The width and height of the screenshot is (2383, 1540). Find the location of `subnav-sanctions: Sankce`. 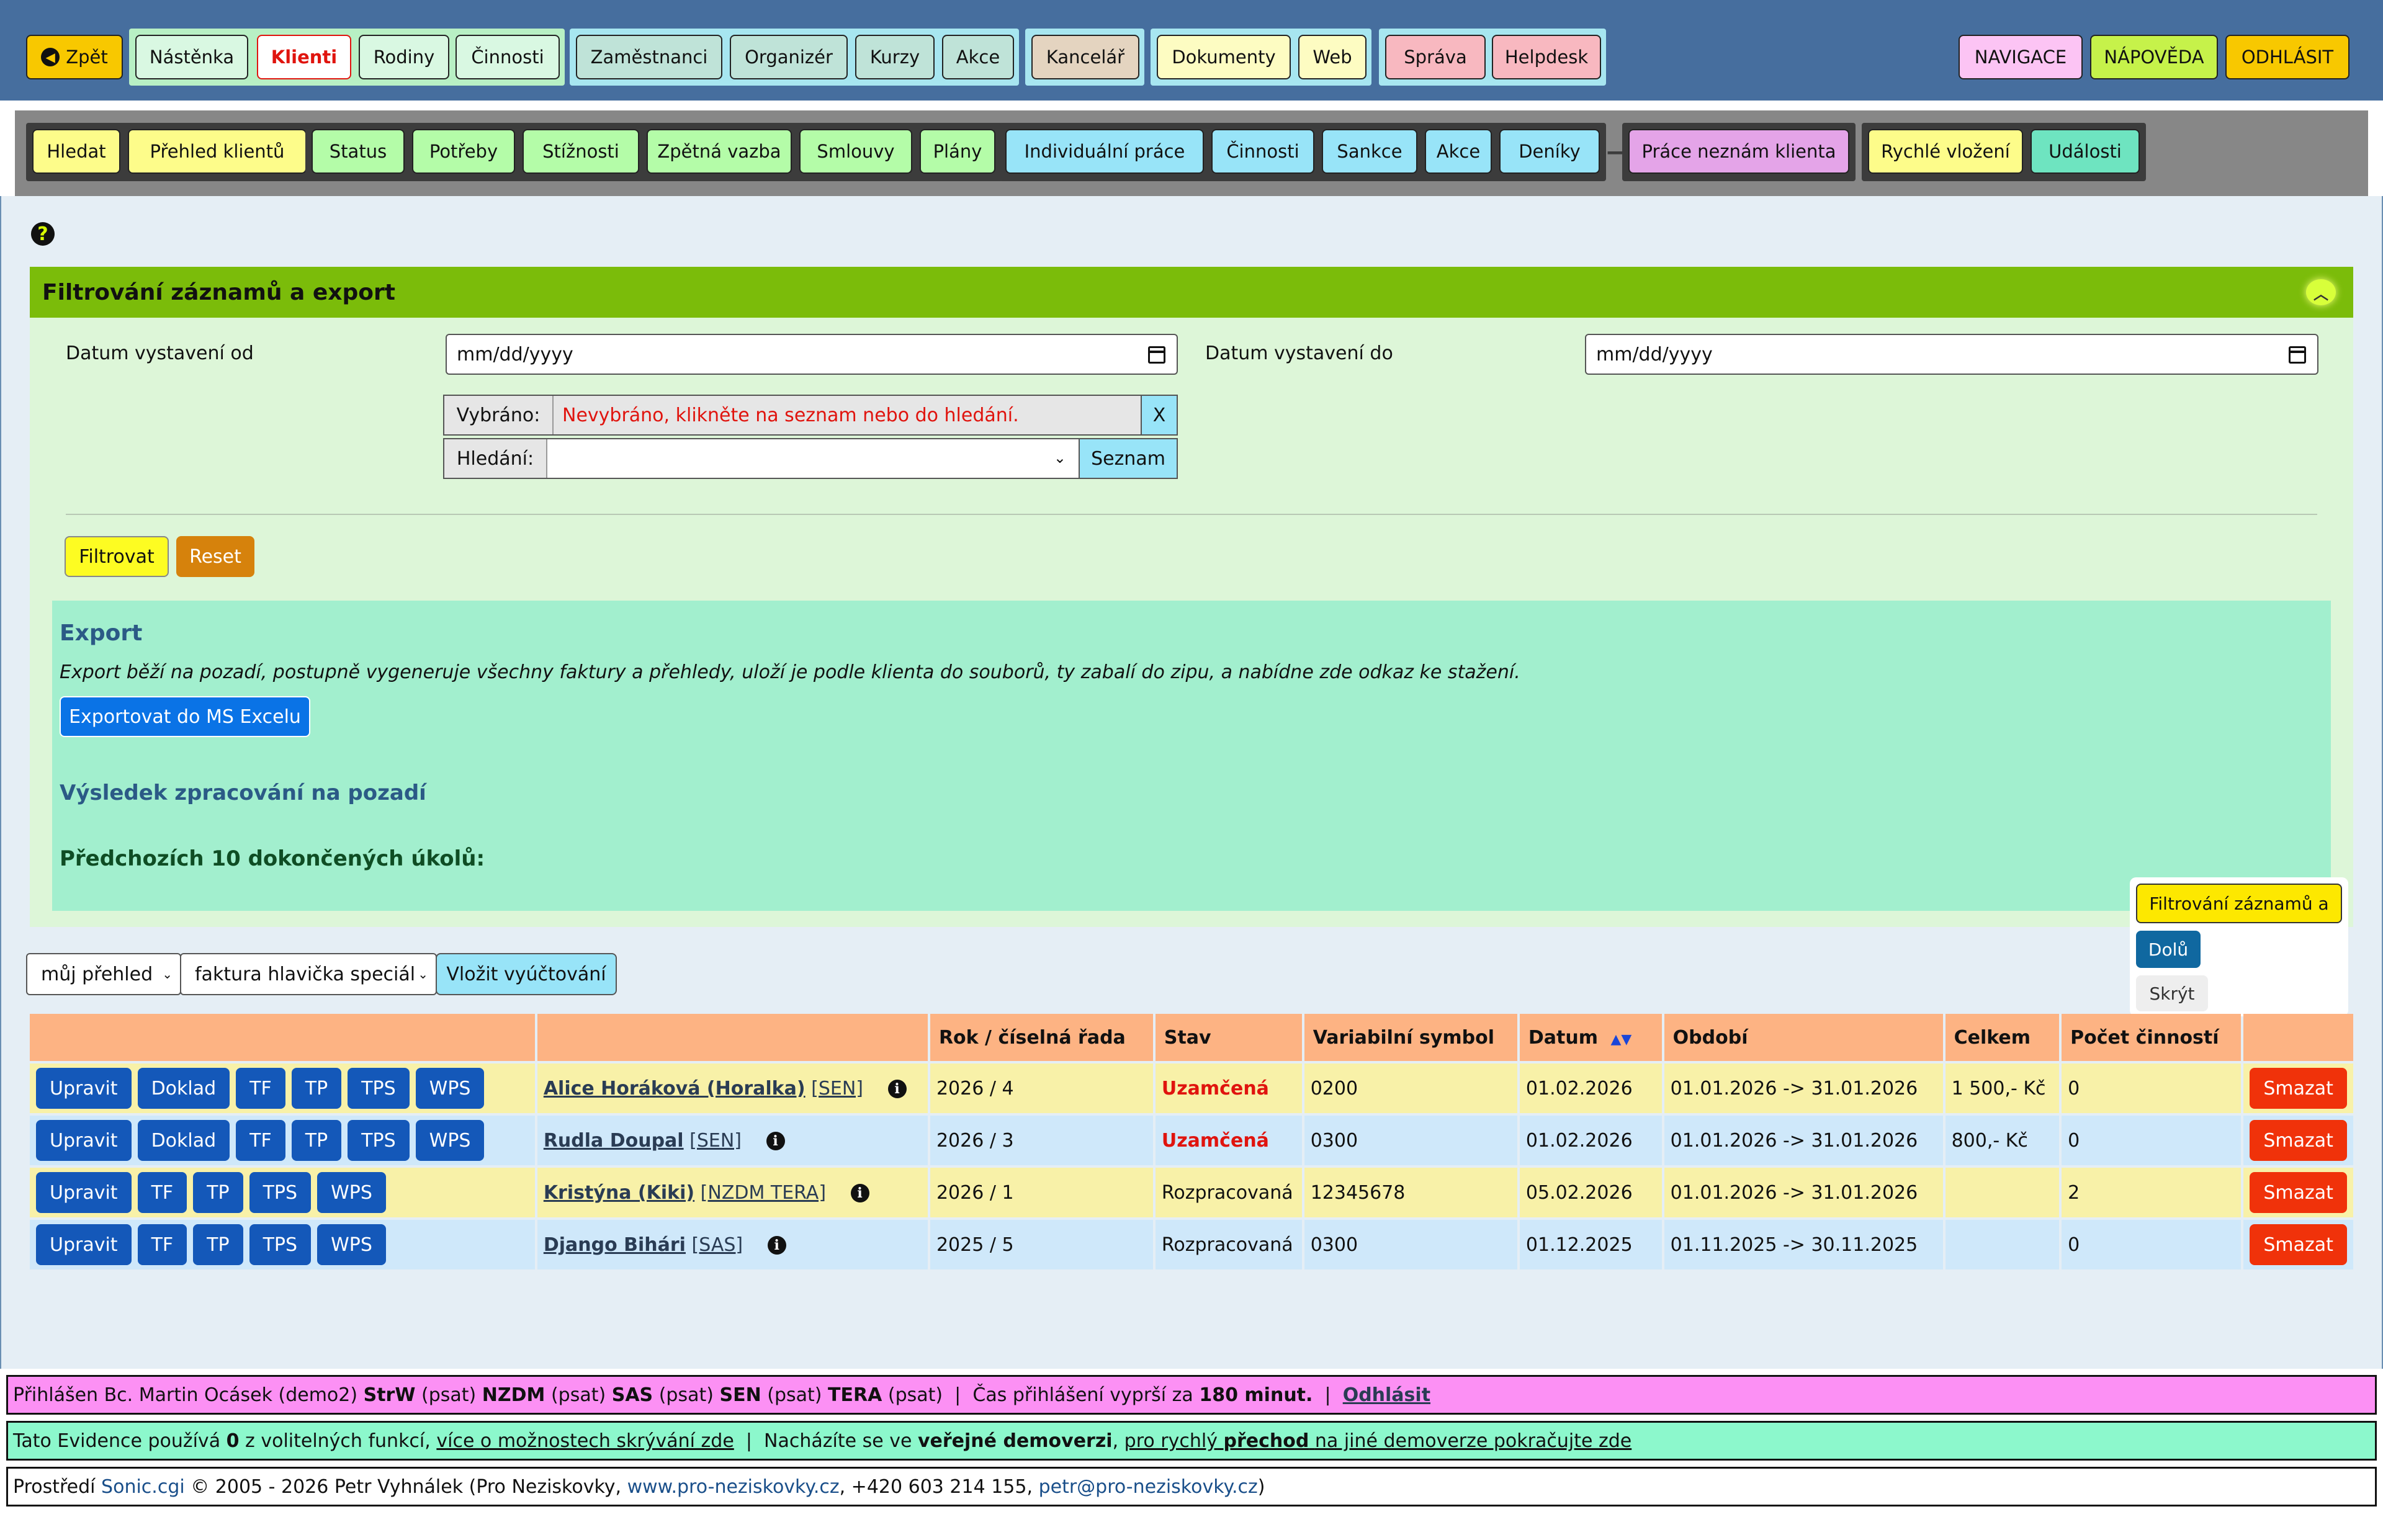

subnav-sanctions: Sankce is located at coordinates (1369, 151).